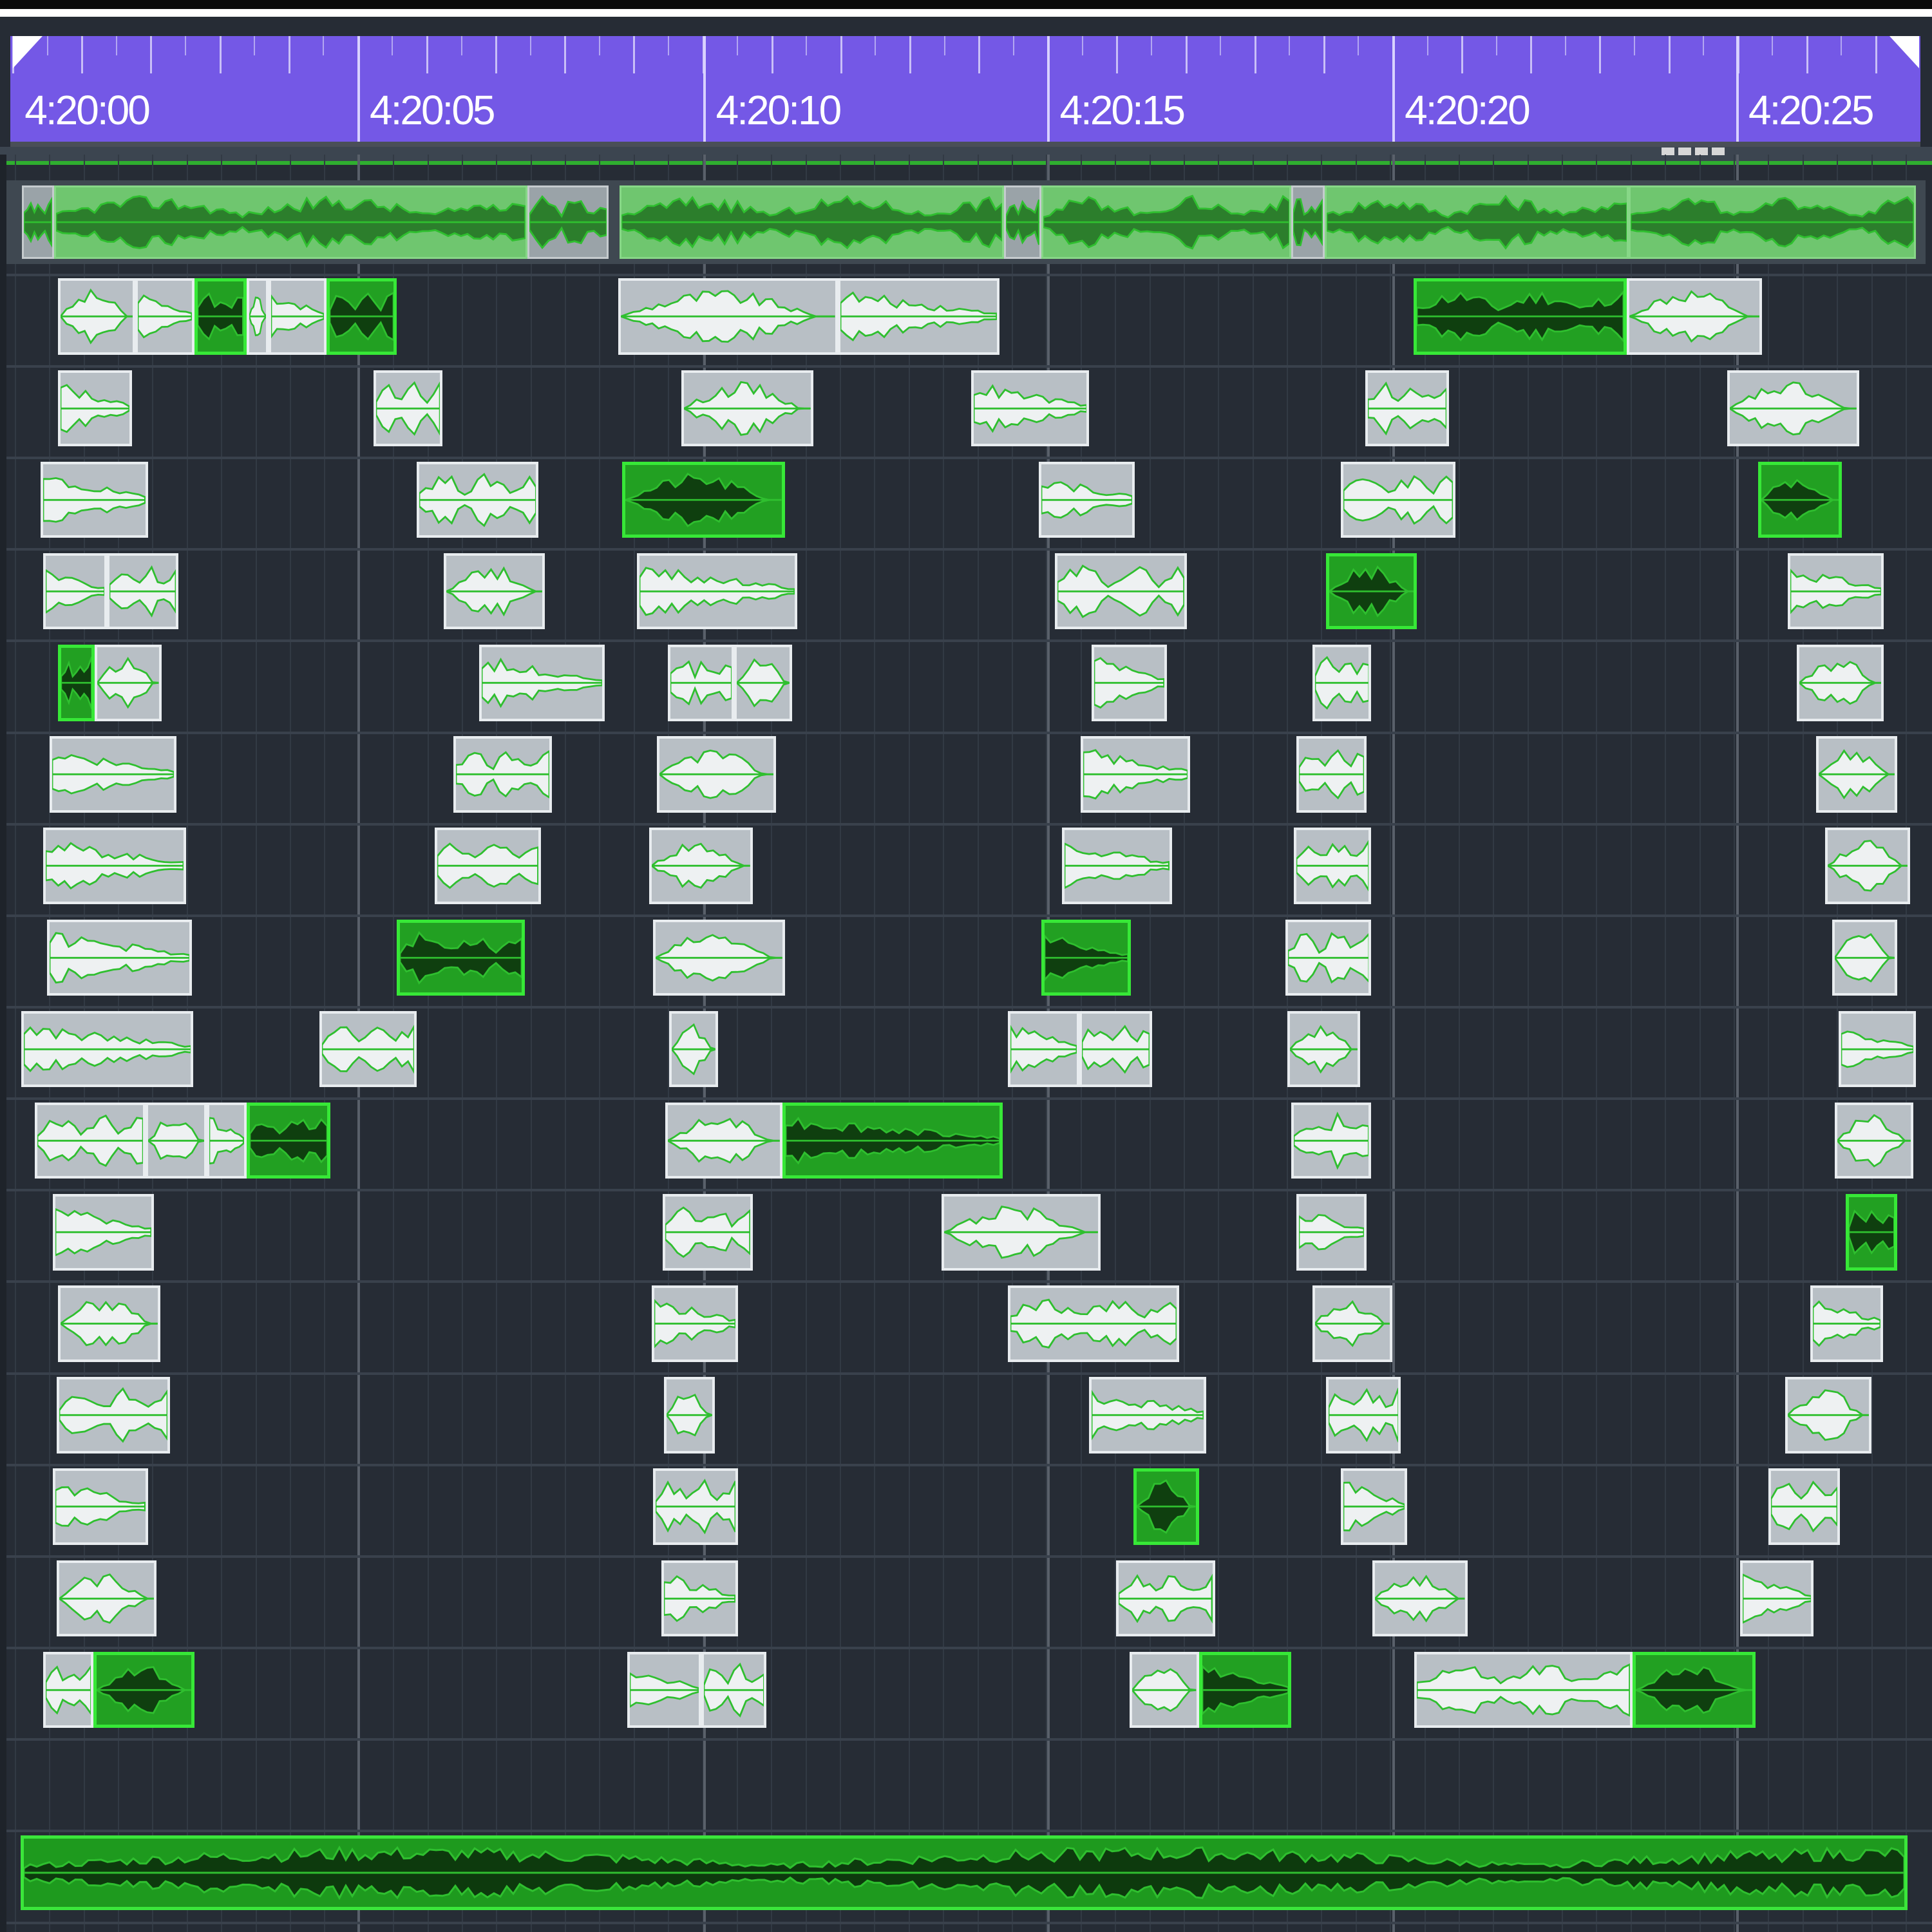  I want to click on scroll-grip-icon, so click(1700, 151).